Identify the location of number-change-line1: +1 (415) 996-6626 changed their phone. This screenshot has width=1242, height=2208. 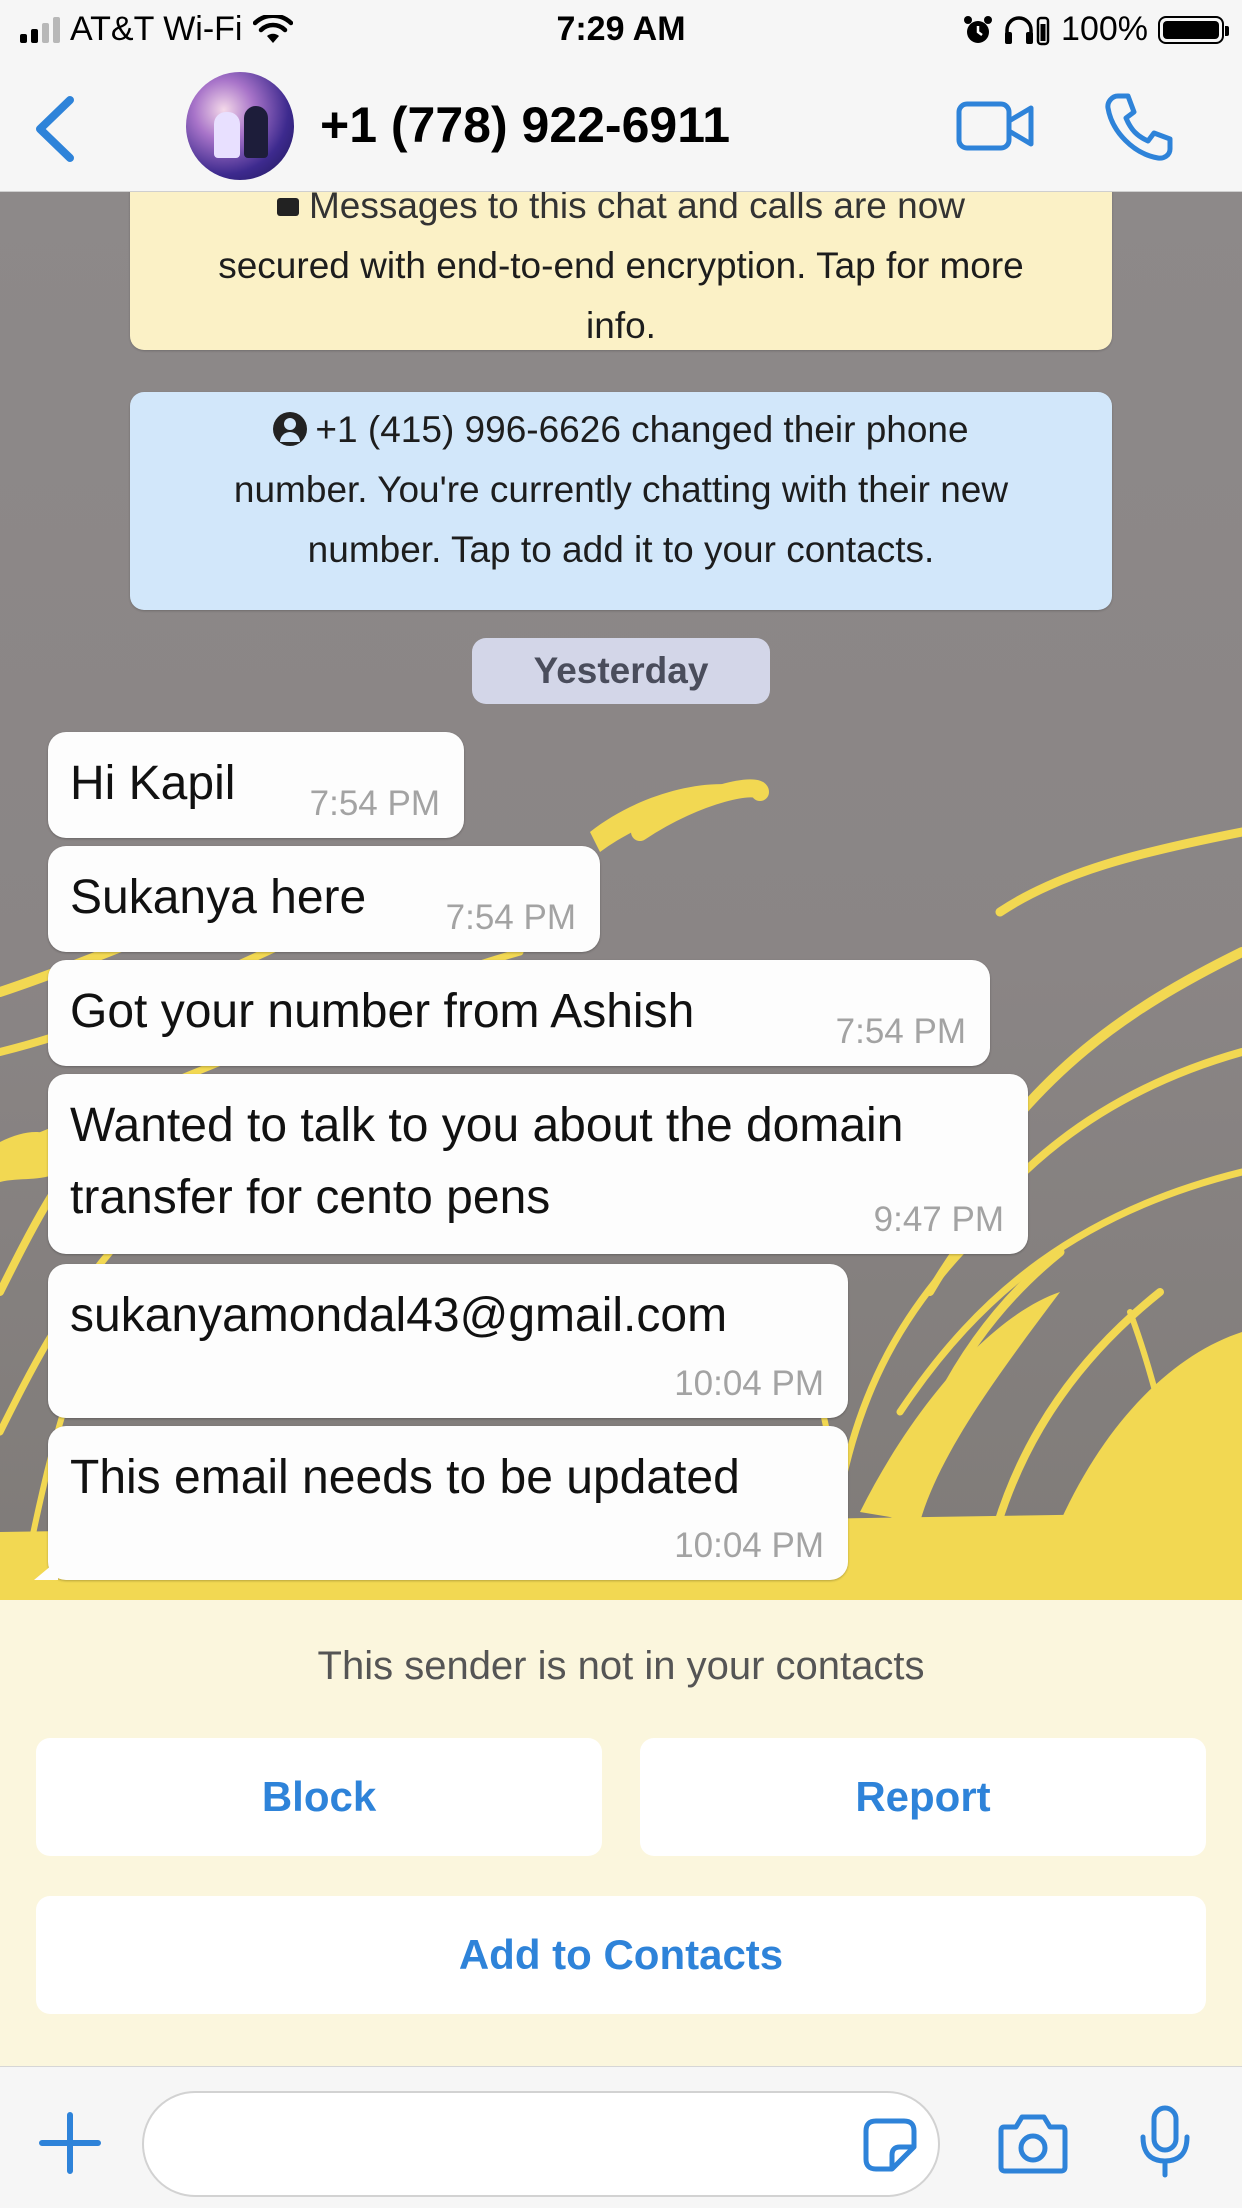
(642, 429).